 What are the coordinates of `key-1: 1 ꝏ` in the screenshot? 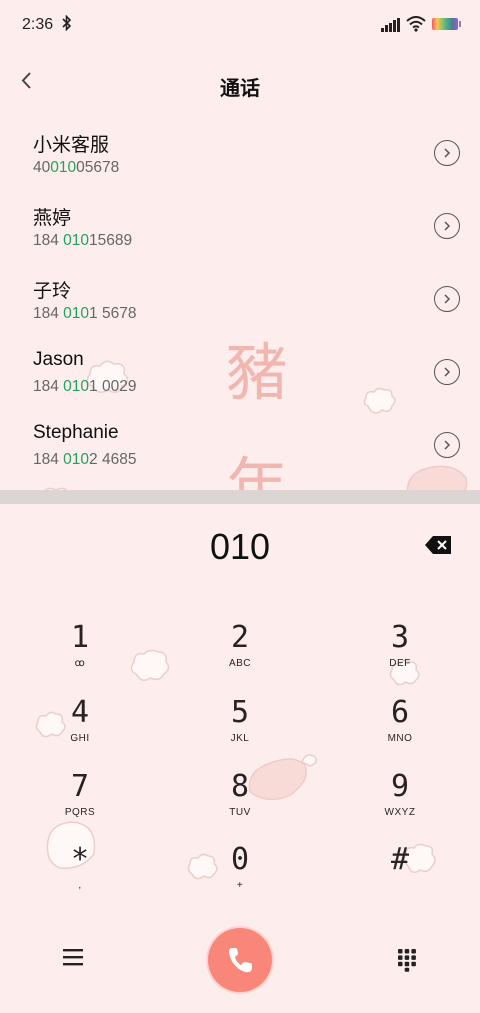 It's located at (80, 653).